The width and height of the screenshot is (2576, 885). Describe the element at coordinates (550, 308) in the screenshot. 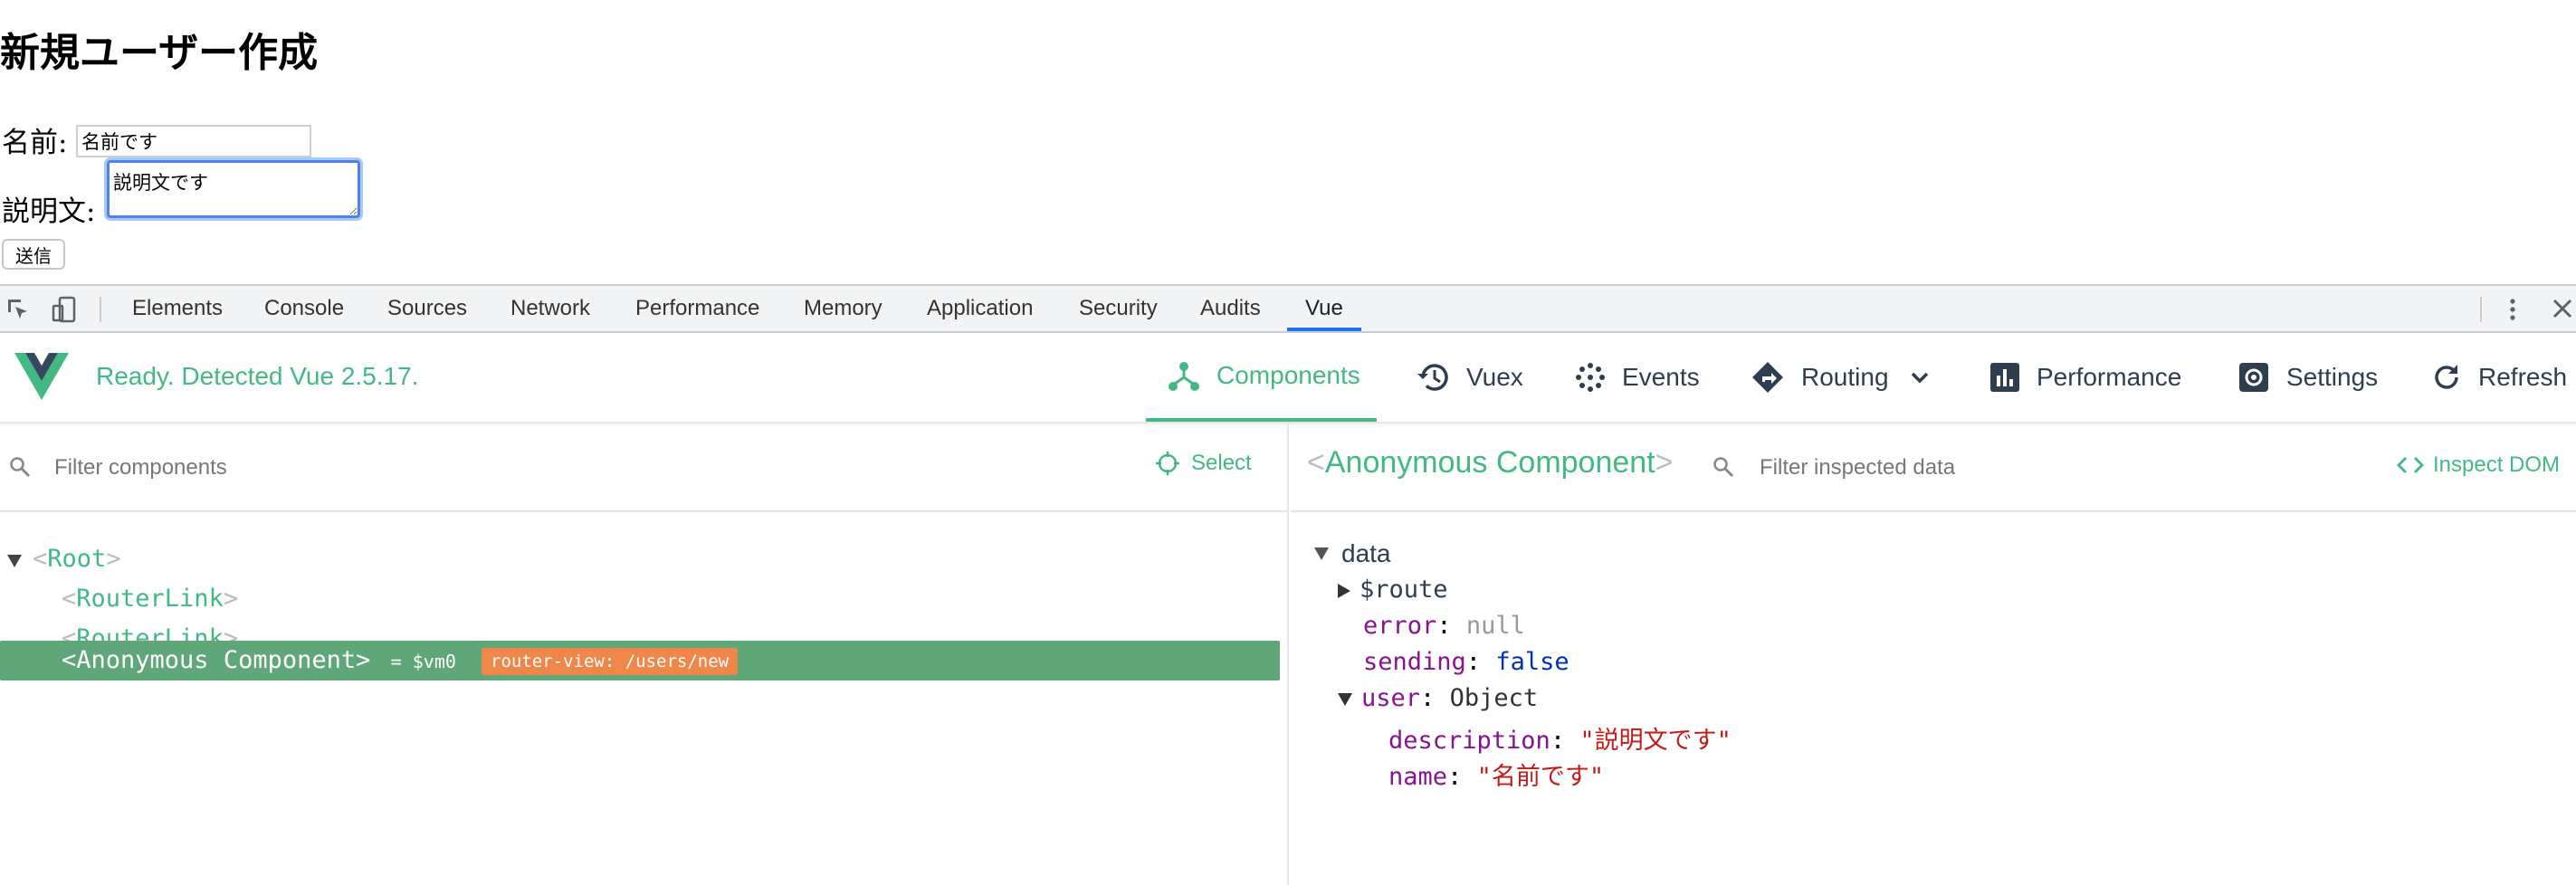

I see `devtools-tab-network: Network` at that location.